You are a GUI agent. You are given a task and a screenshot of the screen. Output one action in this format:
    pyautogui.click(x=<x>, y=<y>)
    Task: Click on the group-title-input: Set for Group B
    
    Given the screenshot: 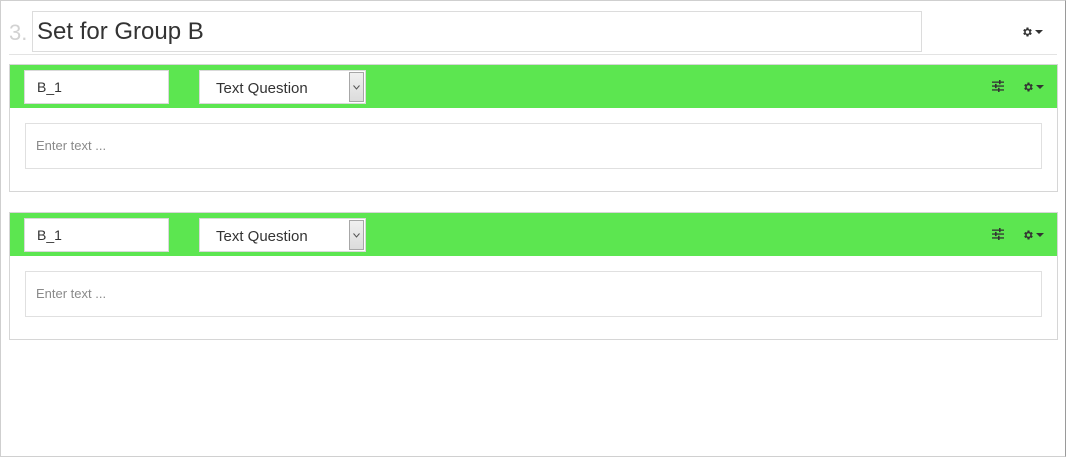 What is the action you would take?
    pyautogui.click(x=477, y=31)
    